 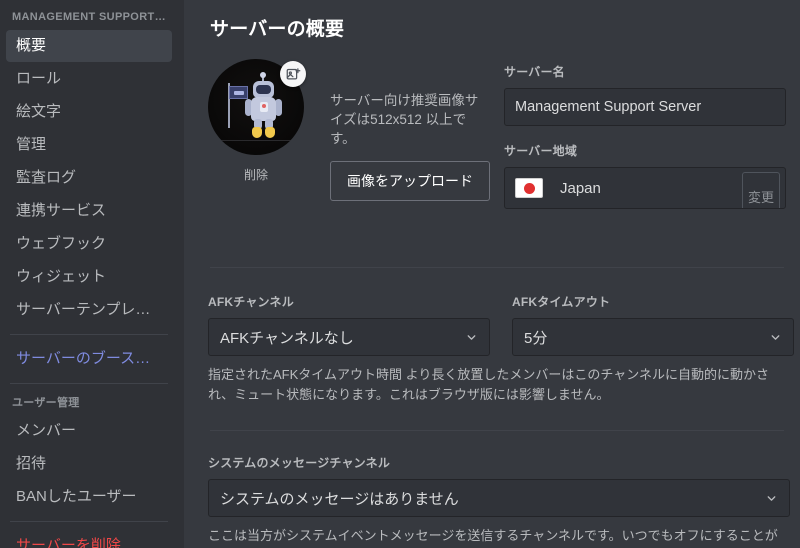 I want to click on afk-channel-select: AFKチャンネルなし, so click(x=349, y=337).